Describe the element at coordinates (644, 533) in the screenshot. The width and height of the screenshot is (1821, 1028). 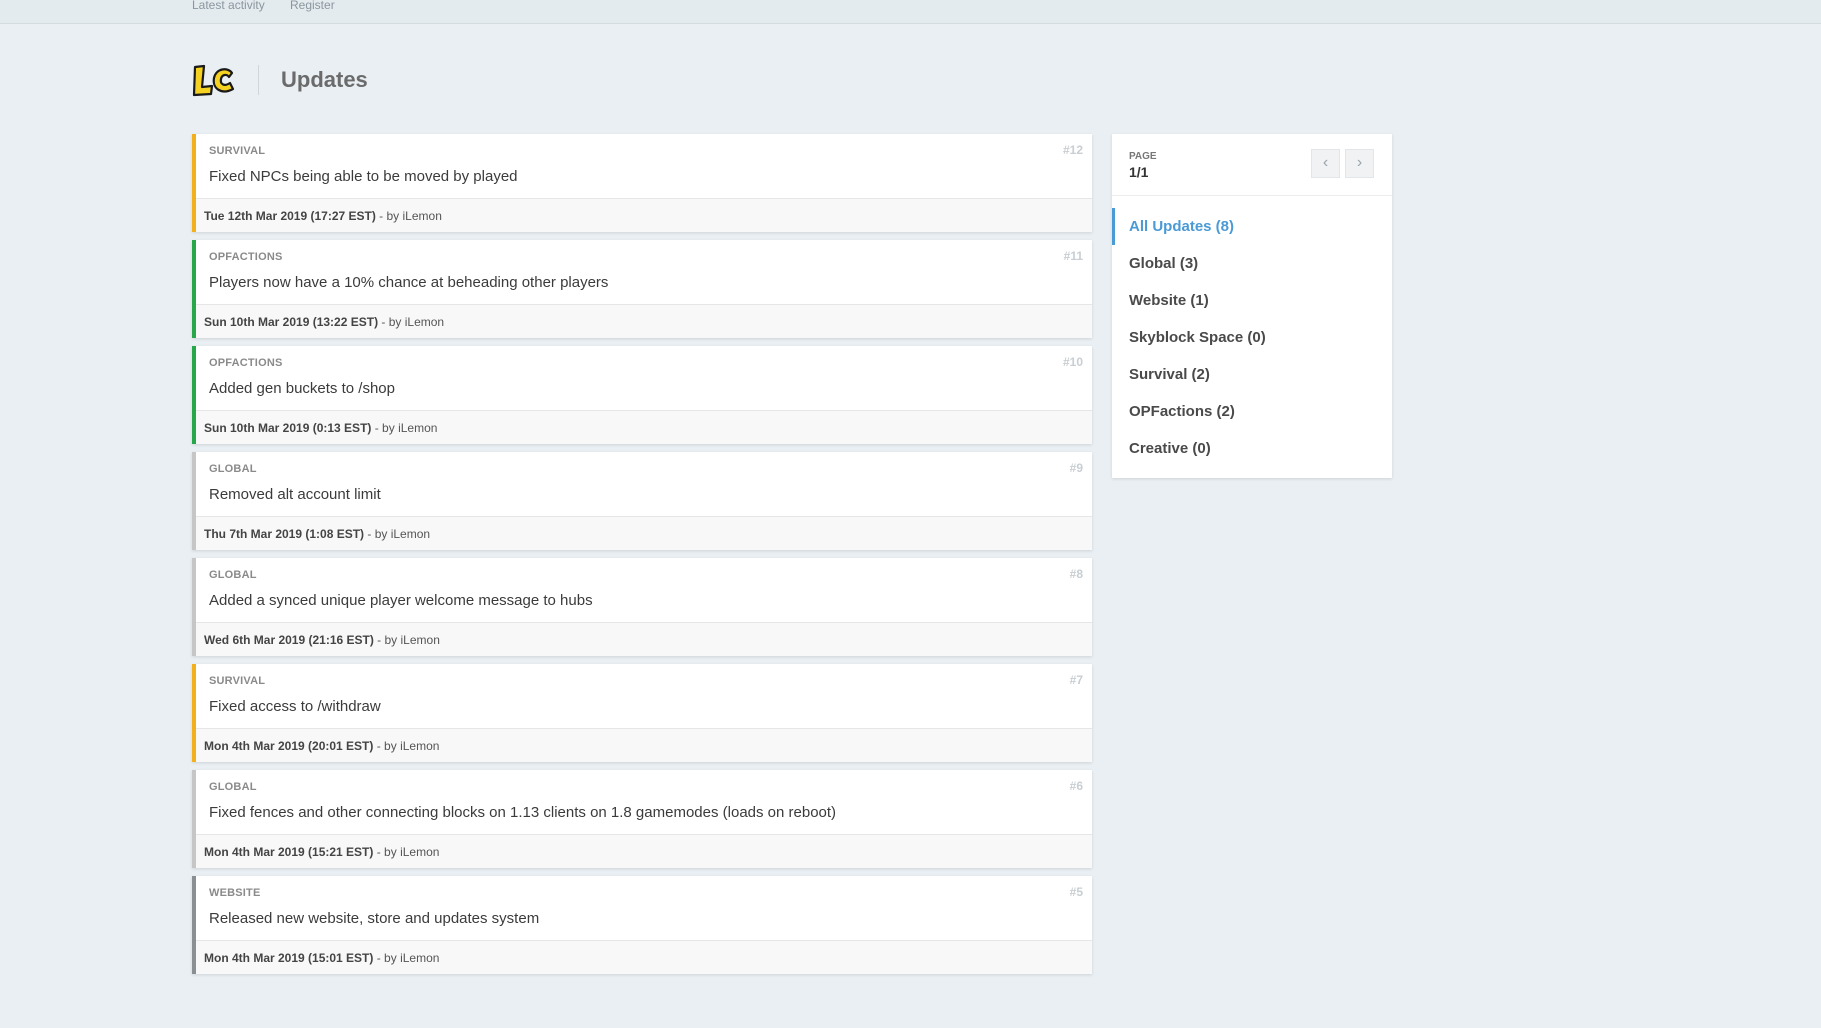
I see `update-footer: Thu 7th Mar 2019 (1:08 EST) - by iLemon` at that location.